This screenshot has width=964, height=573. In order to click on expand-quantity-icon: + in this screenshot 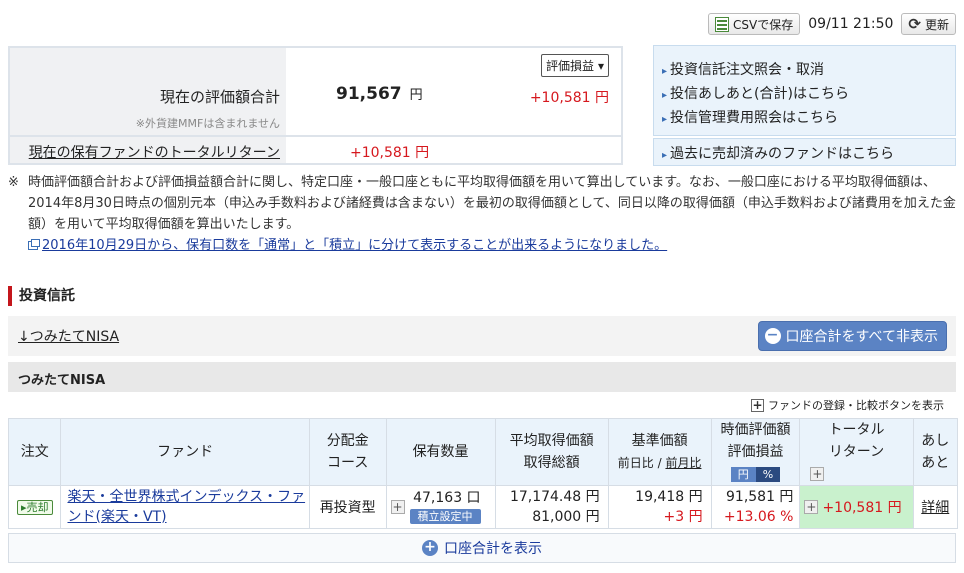, I will do `click(397, 507)`.